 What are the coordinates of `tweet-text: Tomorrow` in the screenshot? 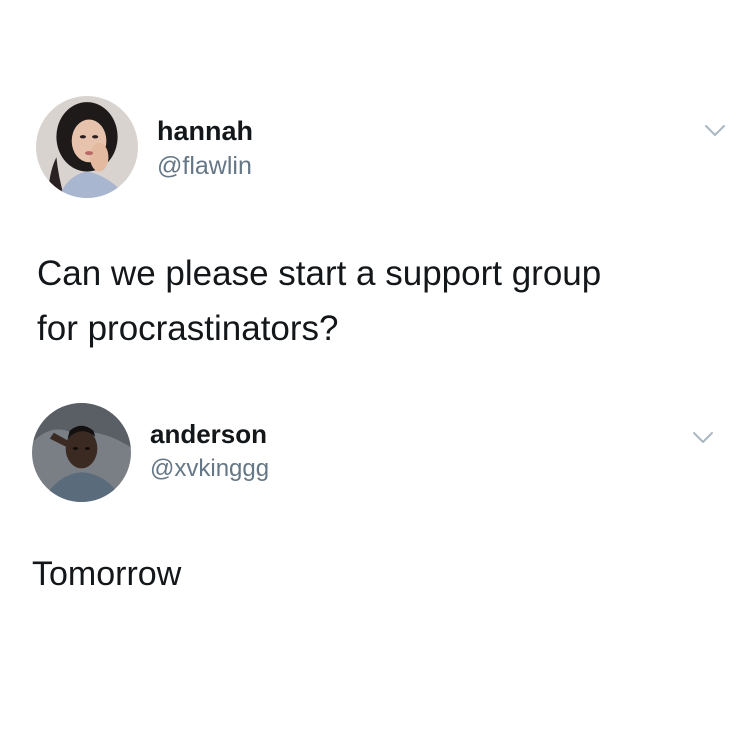 It's located at (107, 574).